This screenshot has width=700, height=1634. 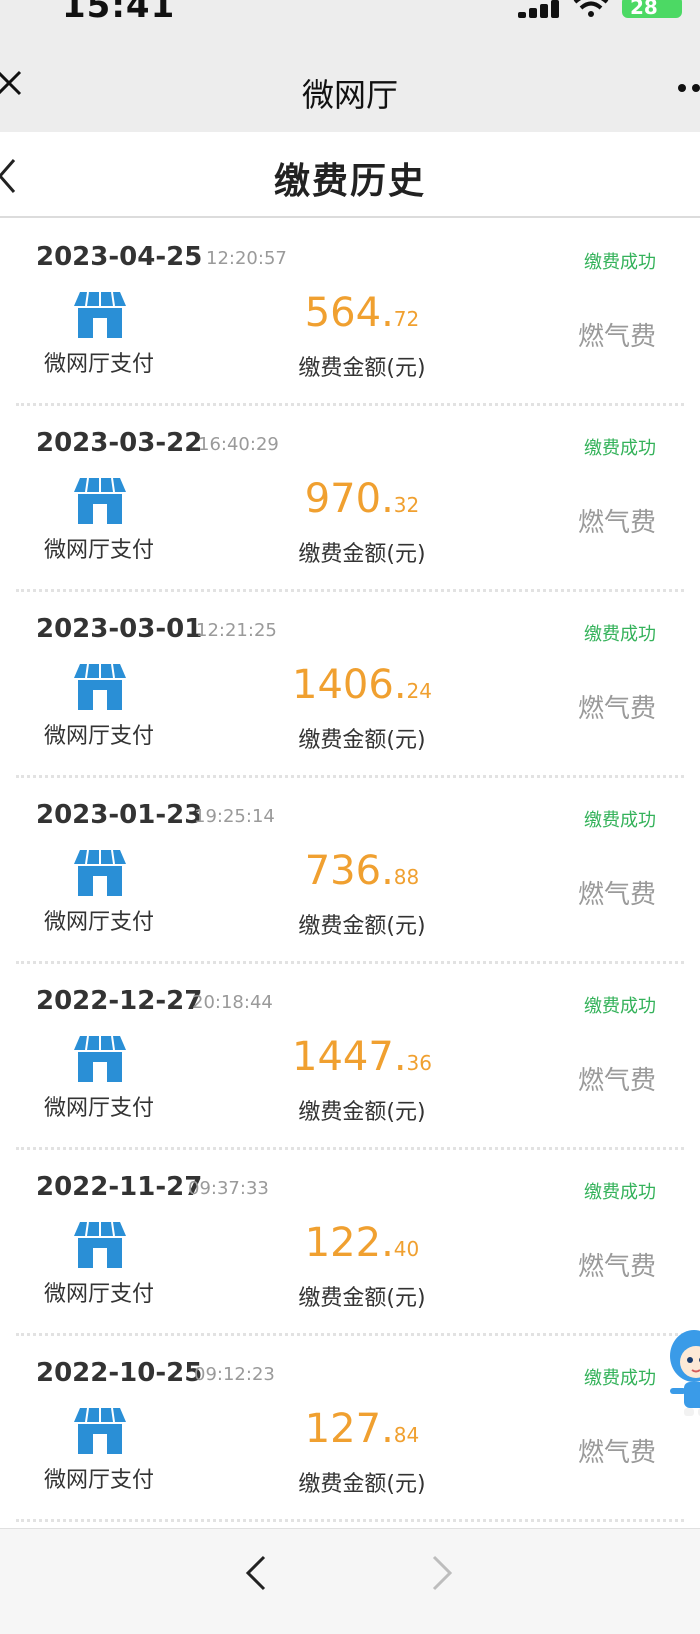 I want to click on wifi-icon, so click(x=591, y=8).